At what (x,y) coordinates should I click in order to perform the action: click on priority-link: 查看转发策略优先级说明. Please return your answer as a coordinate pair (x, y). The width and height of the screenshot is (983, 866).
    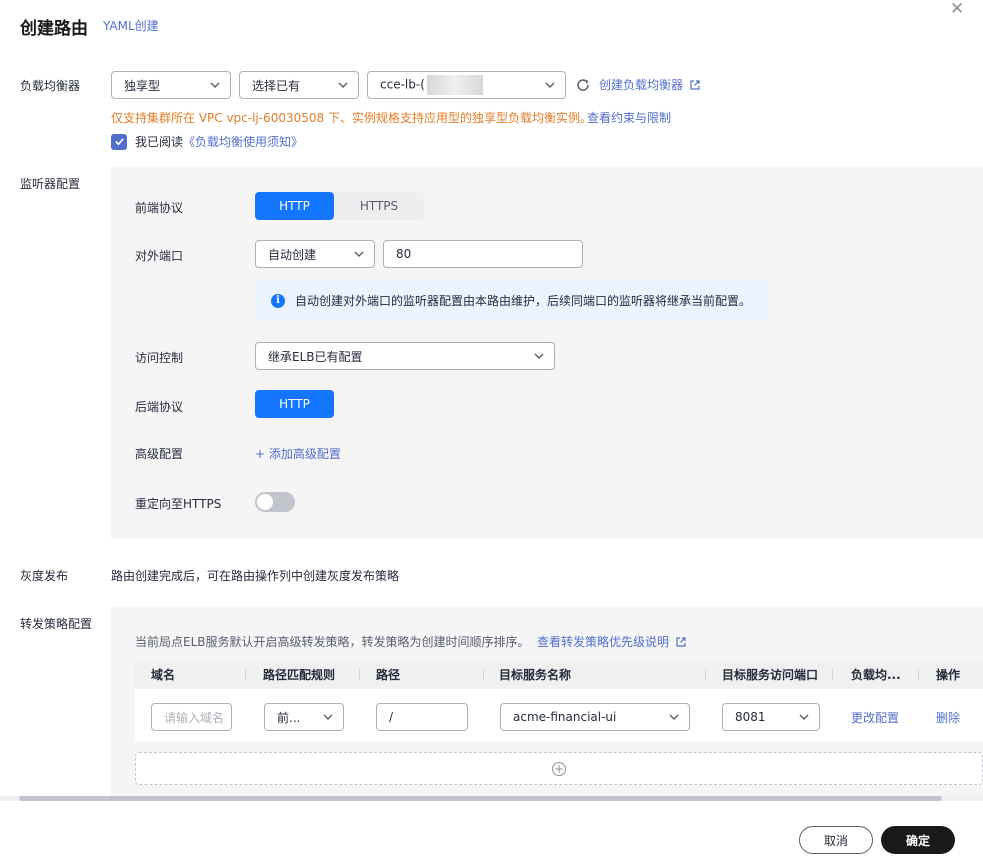
    Looking at the image, I should click on (612, 642).